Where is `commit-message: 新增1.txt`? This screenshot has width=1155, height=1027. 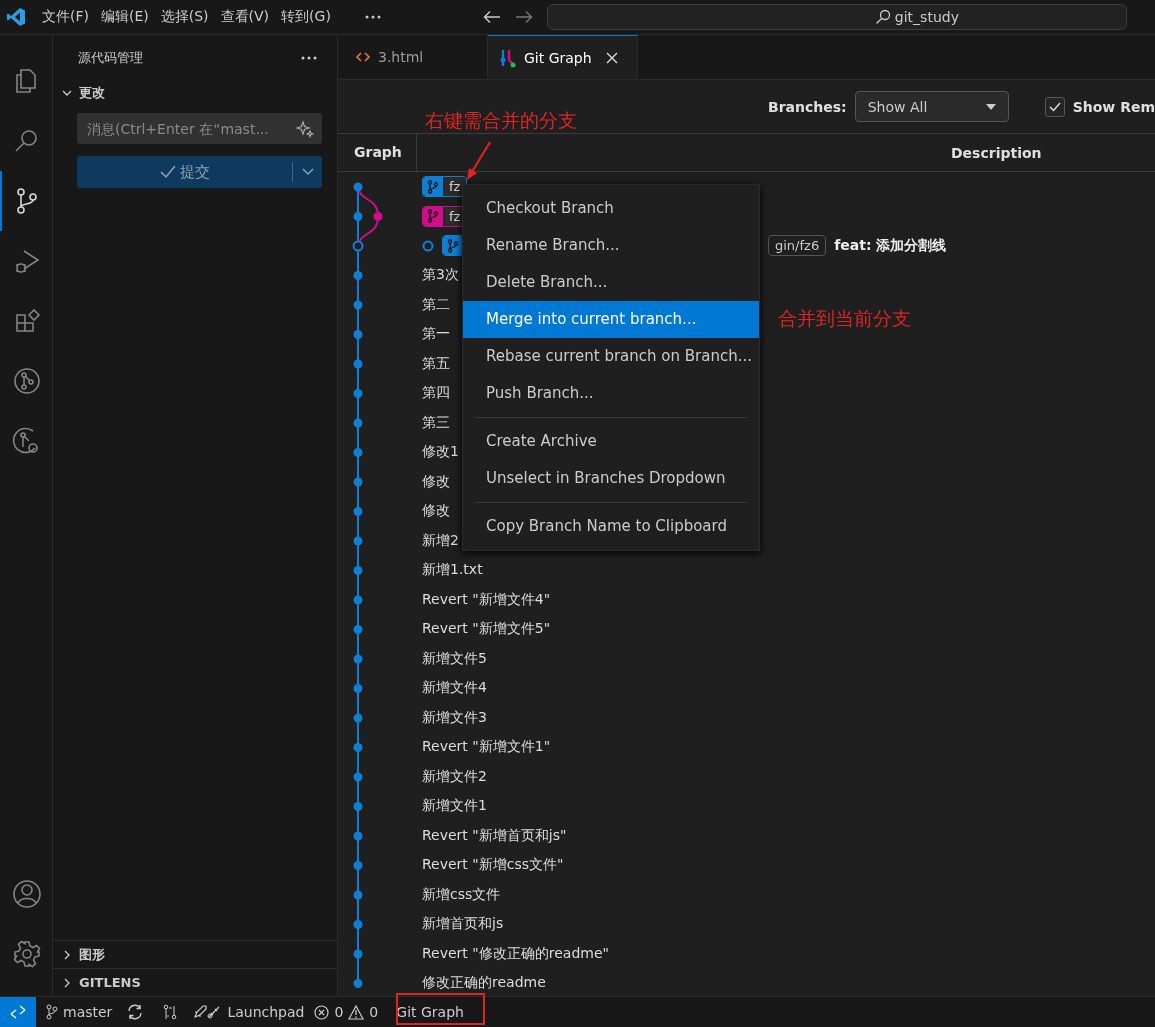 commit-message: 新增1.txt is located at coordinates (452, 570).